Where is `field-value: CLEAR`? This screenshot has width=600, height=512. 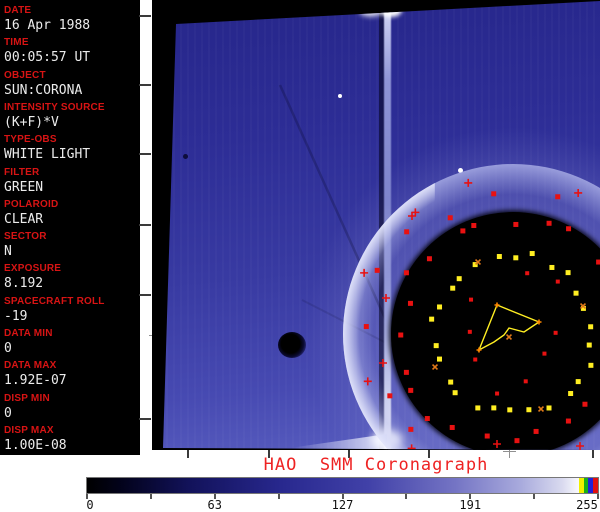
field-value: CLEAR is located at coordinates (24, 219).